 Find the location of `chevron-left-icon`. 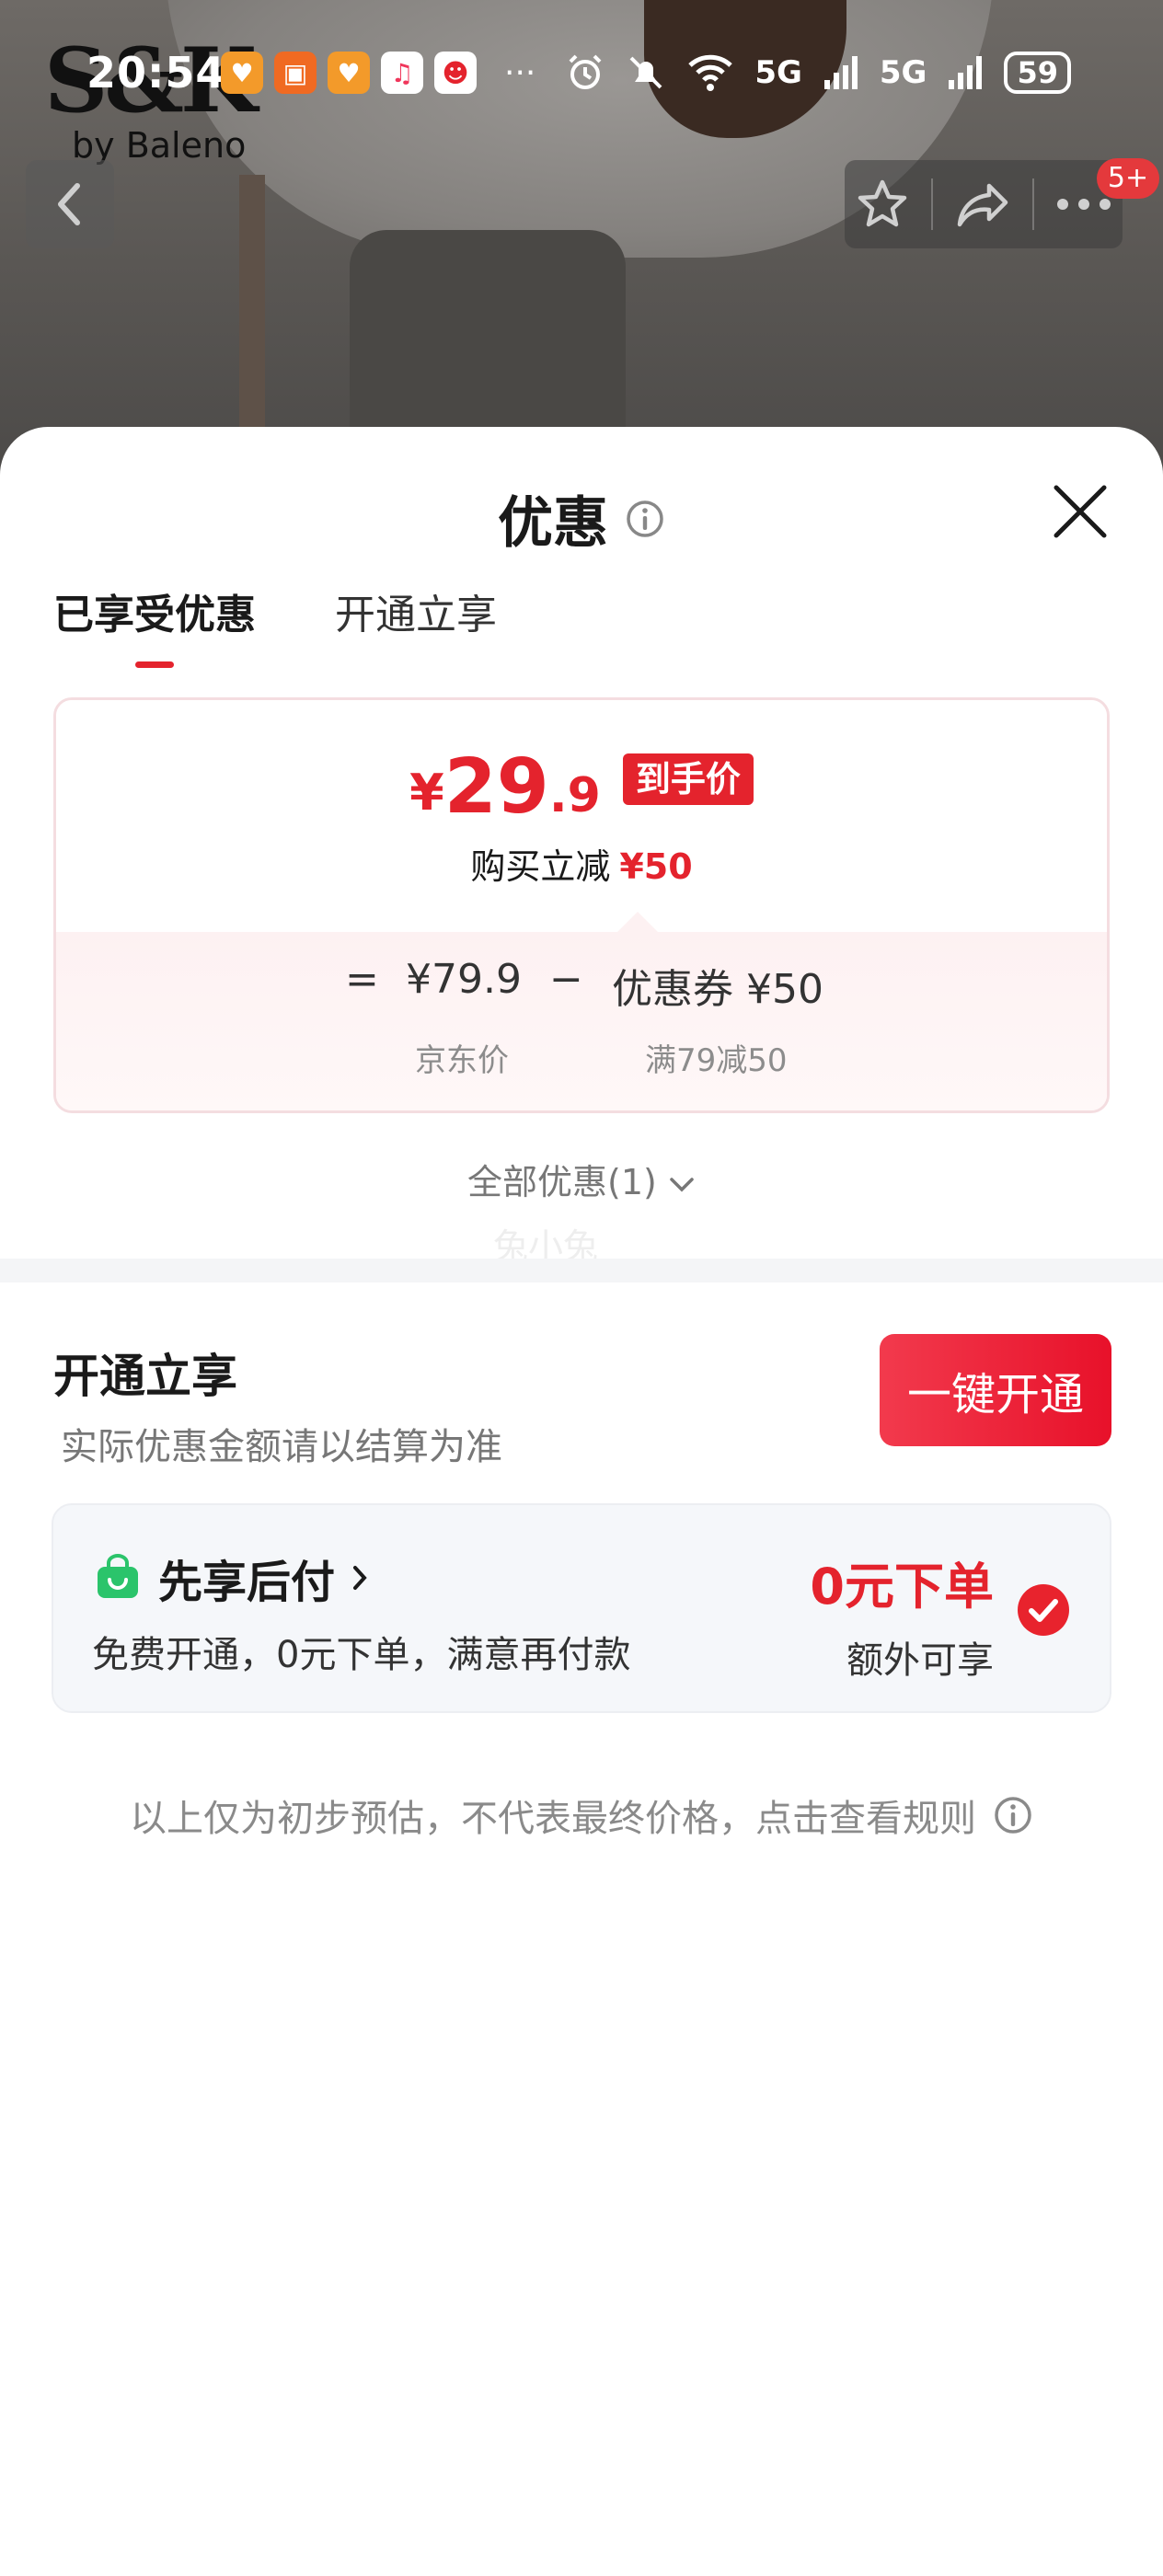

chevron-left-icon is located at coordinates (69, 204).